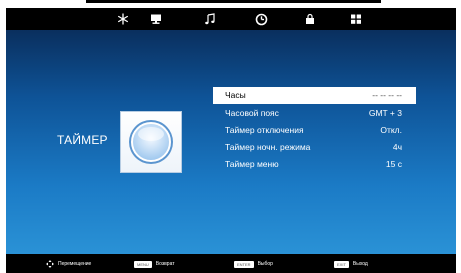 This screenshot has height=273, width=461. I want to click on menu-item-label: Часы, so click(235, 95).